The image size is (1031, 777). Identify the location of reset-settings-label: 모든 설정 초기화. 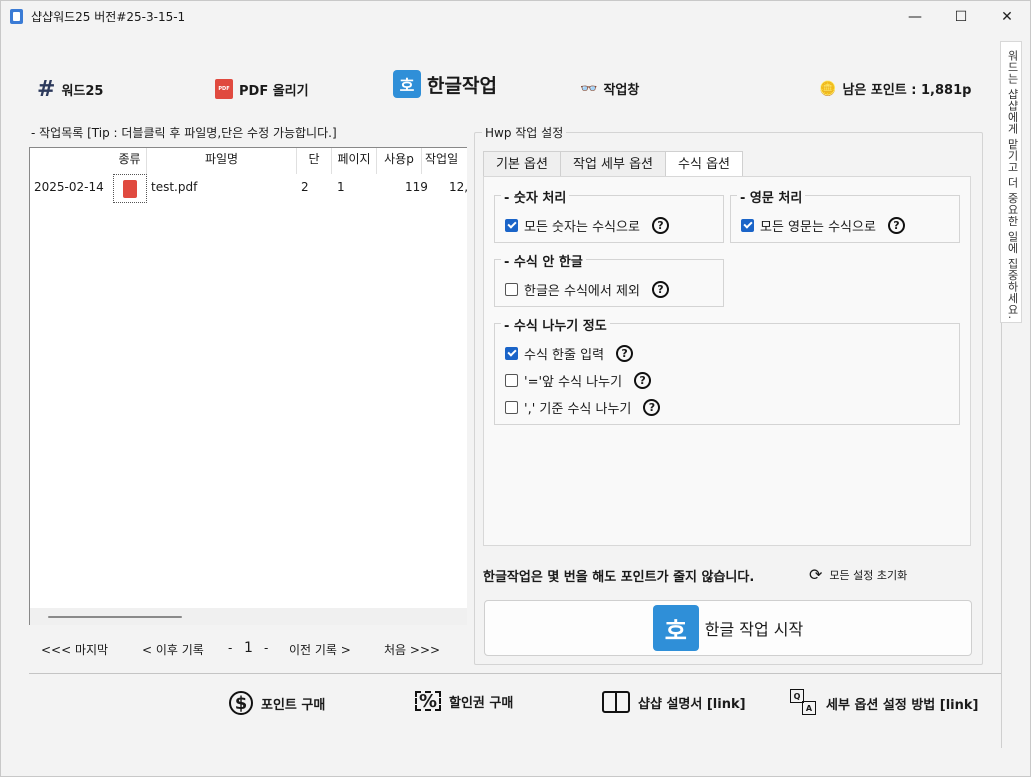
(868, 575).